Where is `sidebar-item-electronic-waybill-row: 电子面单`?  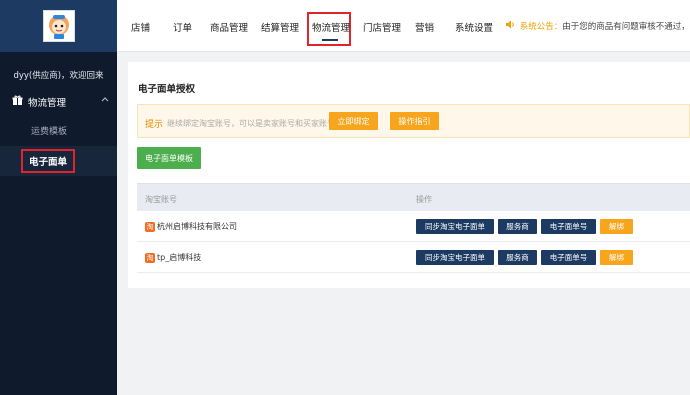 sidebar-item-electronic-waybill-row: 电子面单 is located at coordinates (58, 161).